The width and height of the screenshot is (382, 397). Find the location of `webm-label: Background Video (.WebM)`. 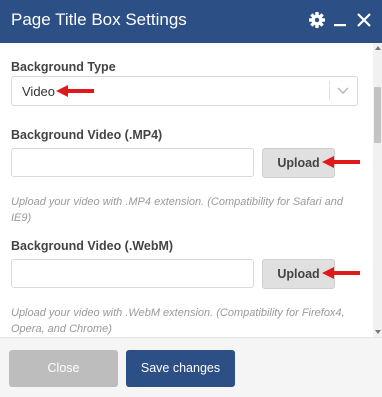

webm-label: Background Video (.WebM) is located at coordinates (92, 246).